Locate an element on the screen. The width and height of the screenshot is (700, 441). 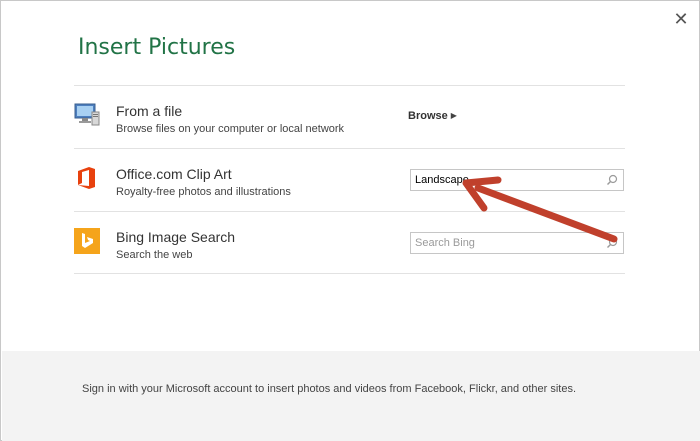
row-subtitle: Search the web is located at coordinates (154, 255).